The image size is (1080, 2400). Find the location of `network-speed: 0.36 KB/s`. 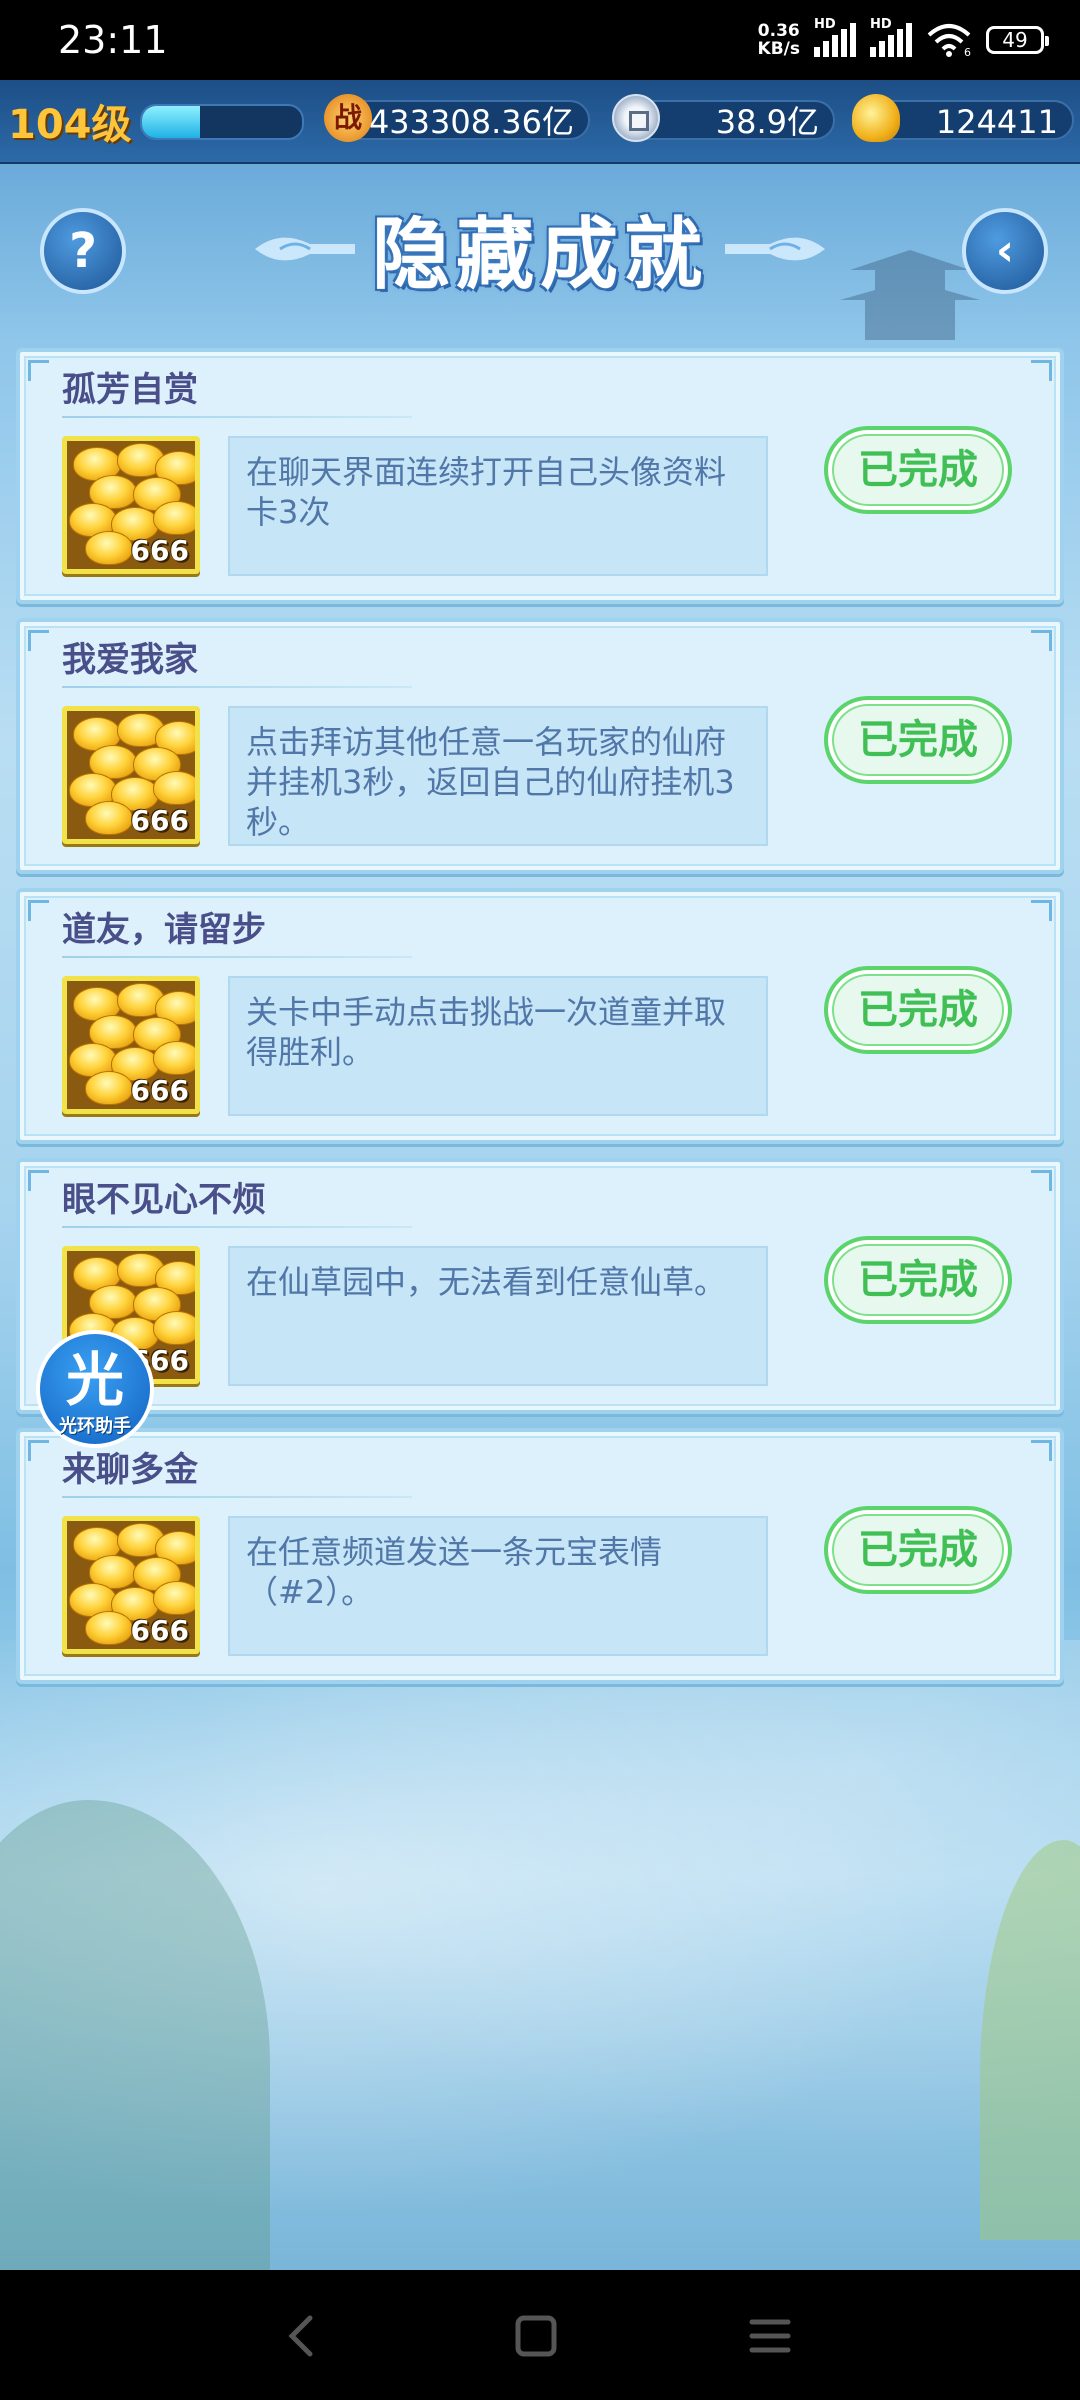

network-speed: 0.36 KB/s is located at coordinates (779, 40).